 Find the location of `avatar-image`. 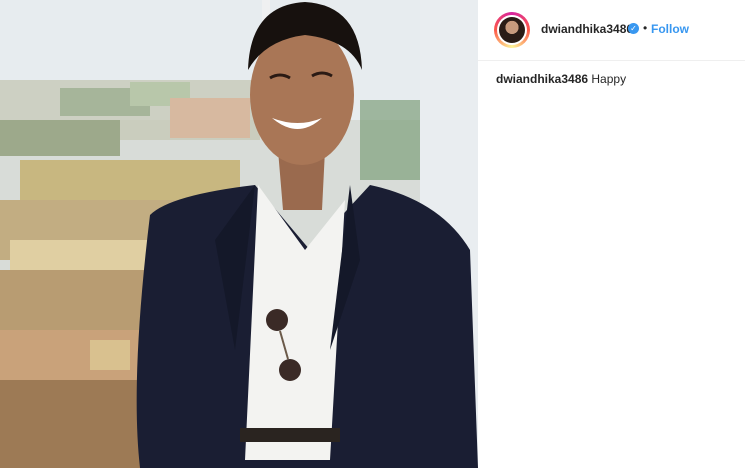

avatar-image is located at coordinates (512, 30).